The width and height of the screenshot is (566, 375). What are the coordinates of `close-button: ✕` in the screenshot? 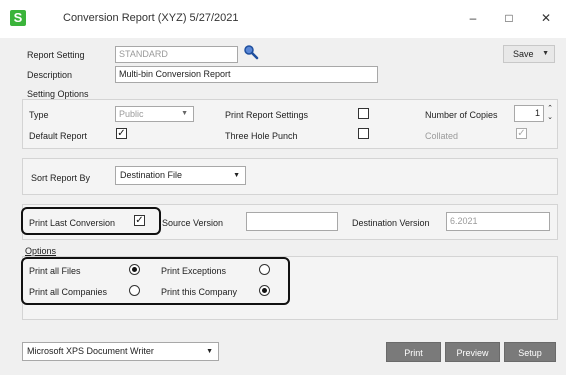 It's located at (546, 18).